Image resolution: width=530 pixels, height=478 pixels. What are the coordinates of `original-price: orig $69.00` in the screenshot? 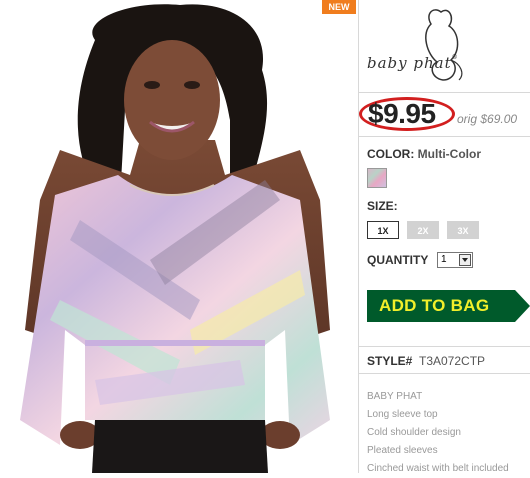 It's located at (487, 119).